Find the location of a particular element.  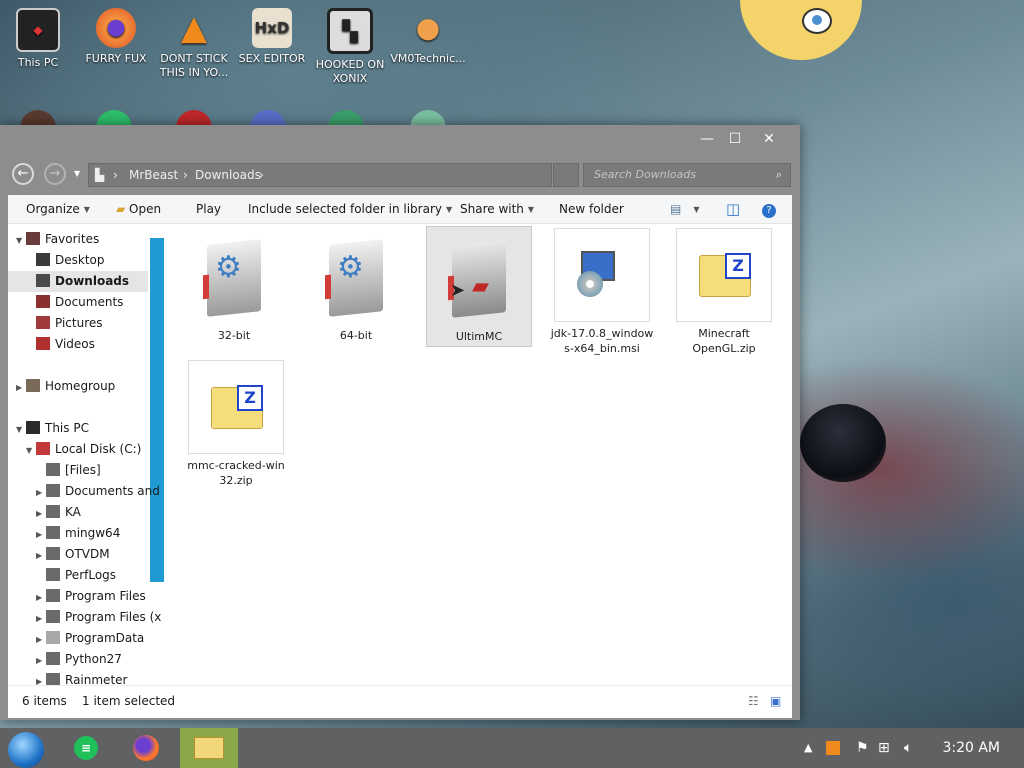

file-item-32-bit: ⚙ 32-bit is located at coordinates (234, 287).